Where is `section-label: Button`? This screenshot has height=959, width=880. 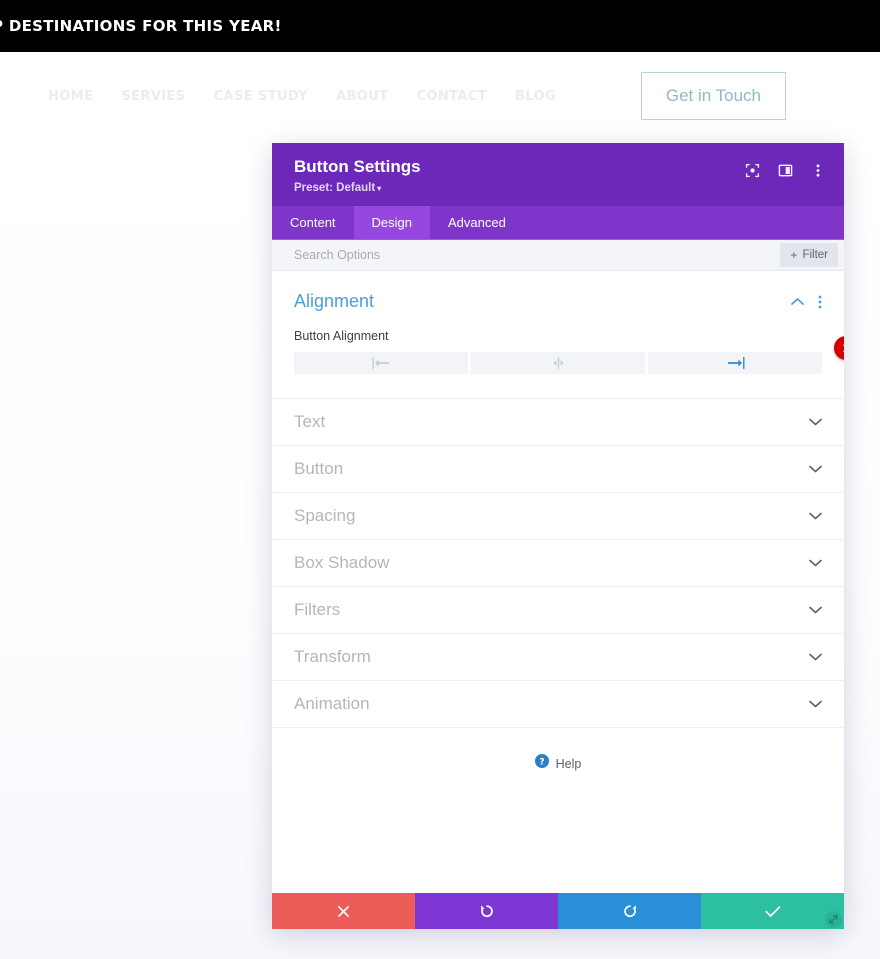
section-label: Button is located at coordinates (319, 469).